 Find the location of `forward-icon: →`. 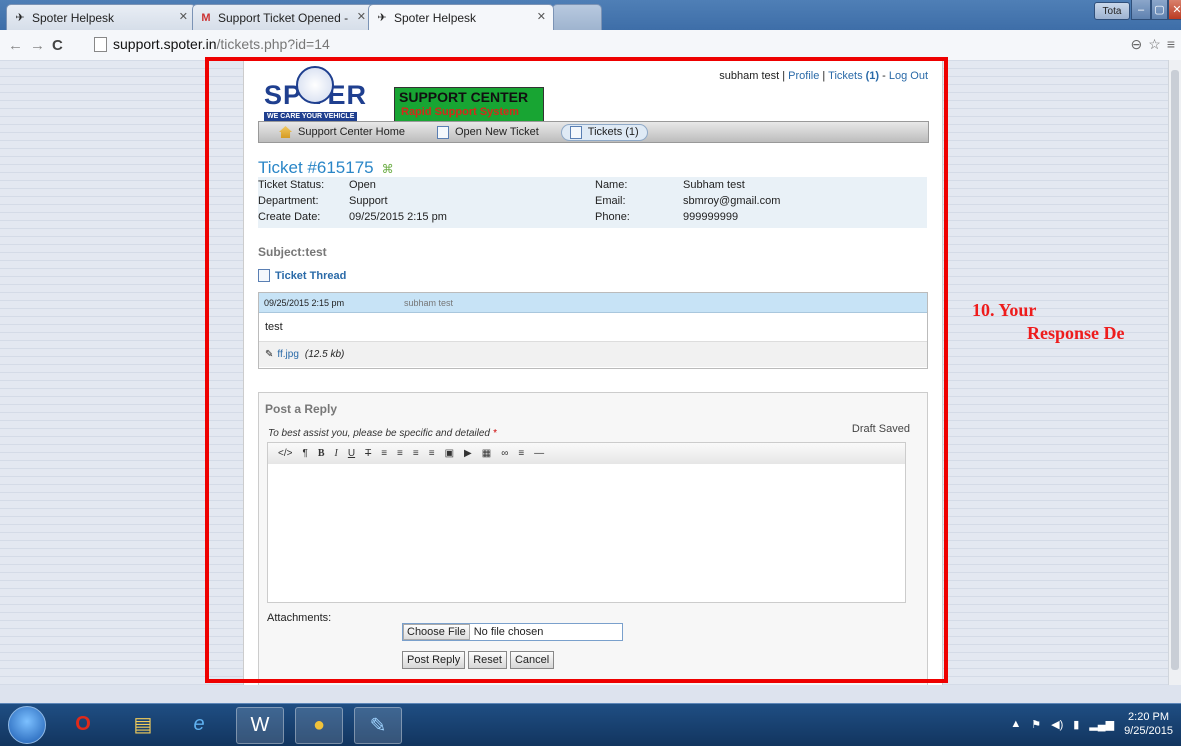

forward-icon: → is located at coordinates (37, 45).